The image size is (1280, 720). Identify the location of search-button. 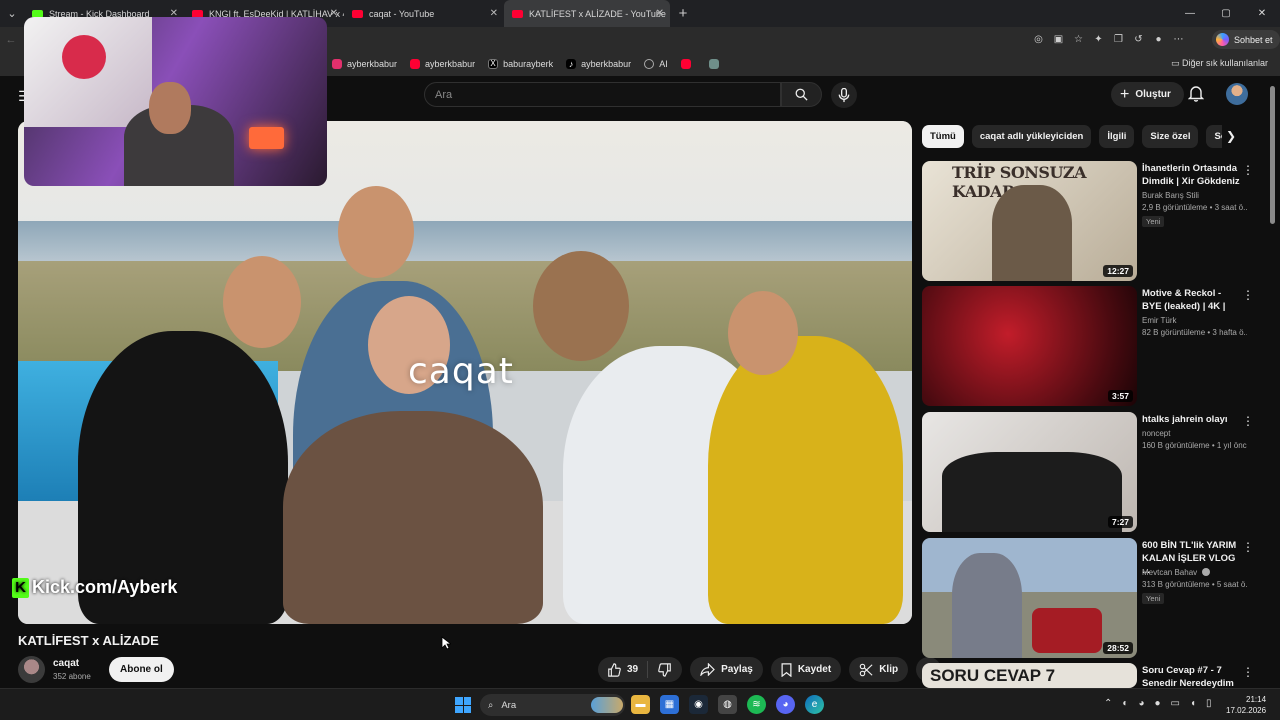
(801, 94).